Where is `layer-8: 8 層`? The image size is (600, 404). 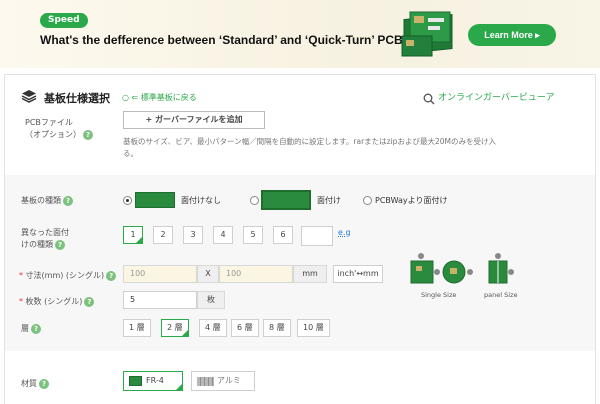 layer-8: 8 層 is located at coordinates (277, 328).